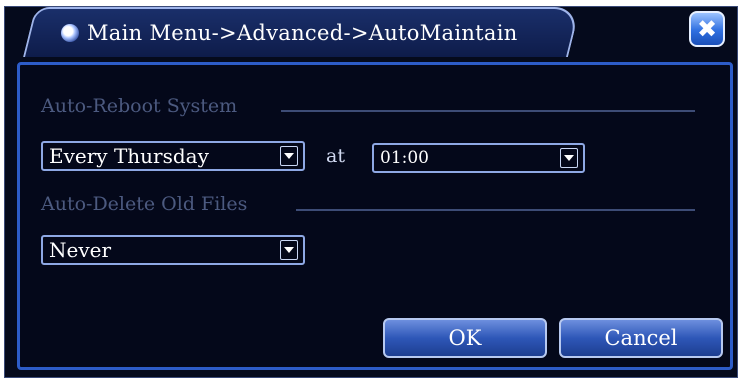 Image resolution: width=743 pixels, height=382 pixels. I want to click on ok-button: OK, so click(465, 338).